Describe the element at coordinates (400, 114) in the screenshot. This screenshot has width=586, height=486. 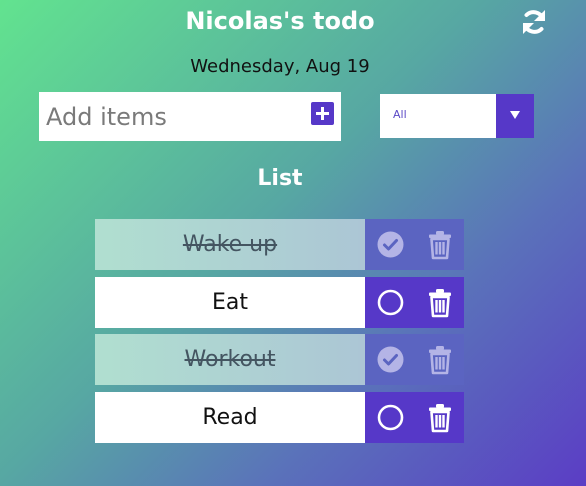
I see `filter-selected-value: All` at that location.